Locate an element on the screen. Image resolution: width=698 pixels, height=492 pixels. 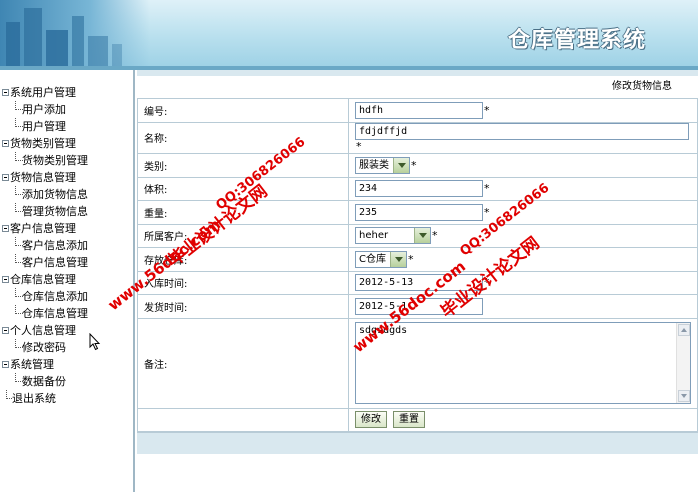
form-row-buttons: 修改 重置 is located at coordinates (417, 419).